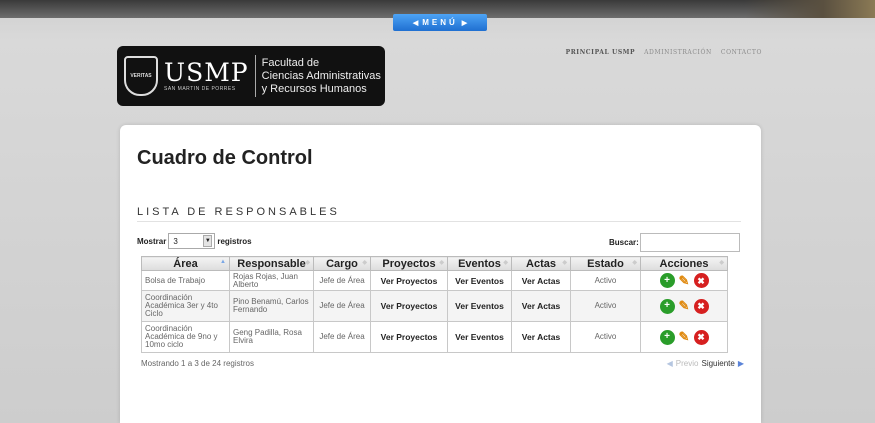 This screenshot has height=423, width=875. What do you see at coordinates (689, 242) in the screenshot?
I see `search-input` at bounding box center [689, 242].